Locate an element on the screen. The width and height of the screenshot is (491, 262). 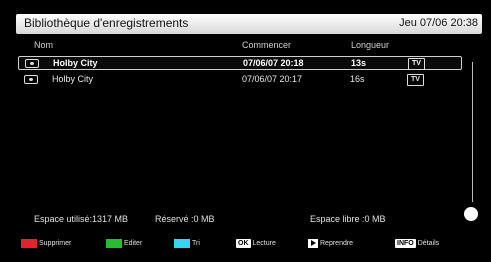
legend-resume: Reprendre is located at coordinates (330, 244).